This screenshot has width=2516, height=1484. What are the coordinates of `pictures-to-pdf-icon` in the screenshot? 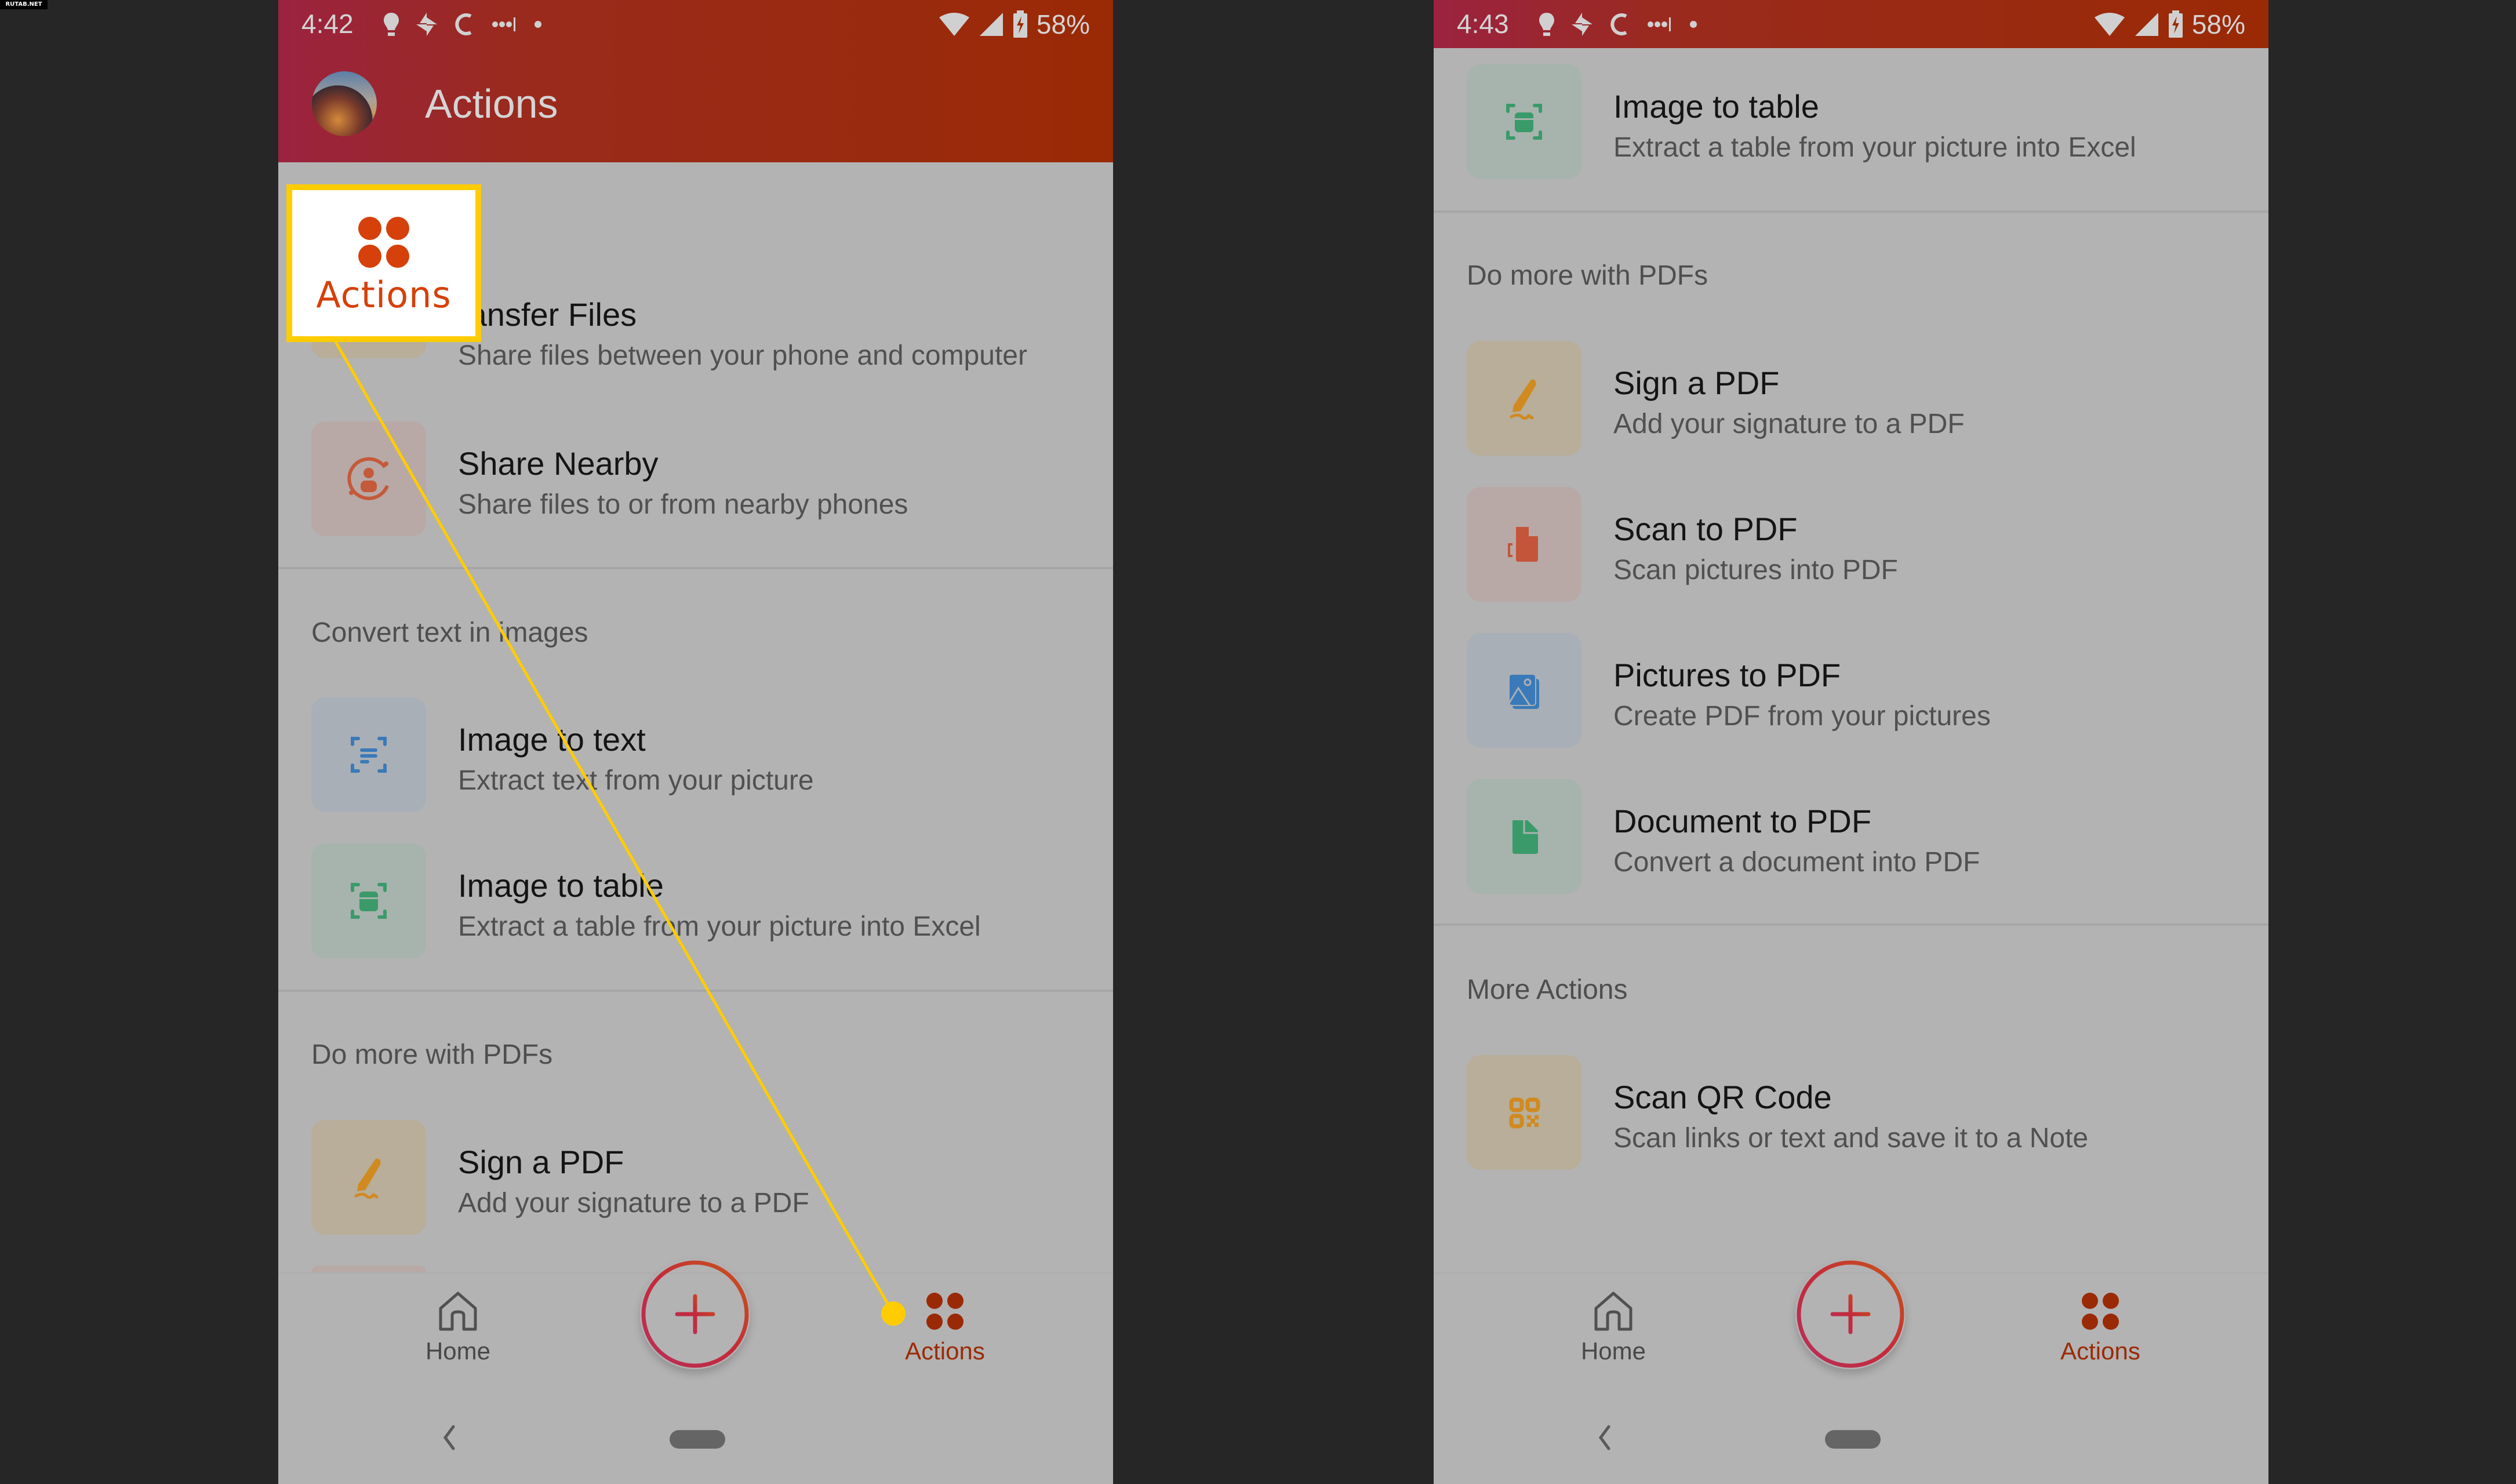 It's located at (1524, 691).